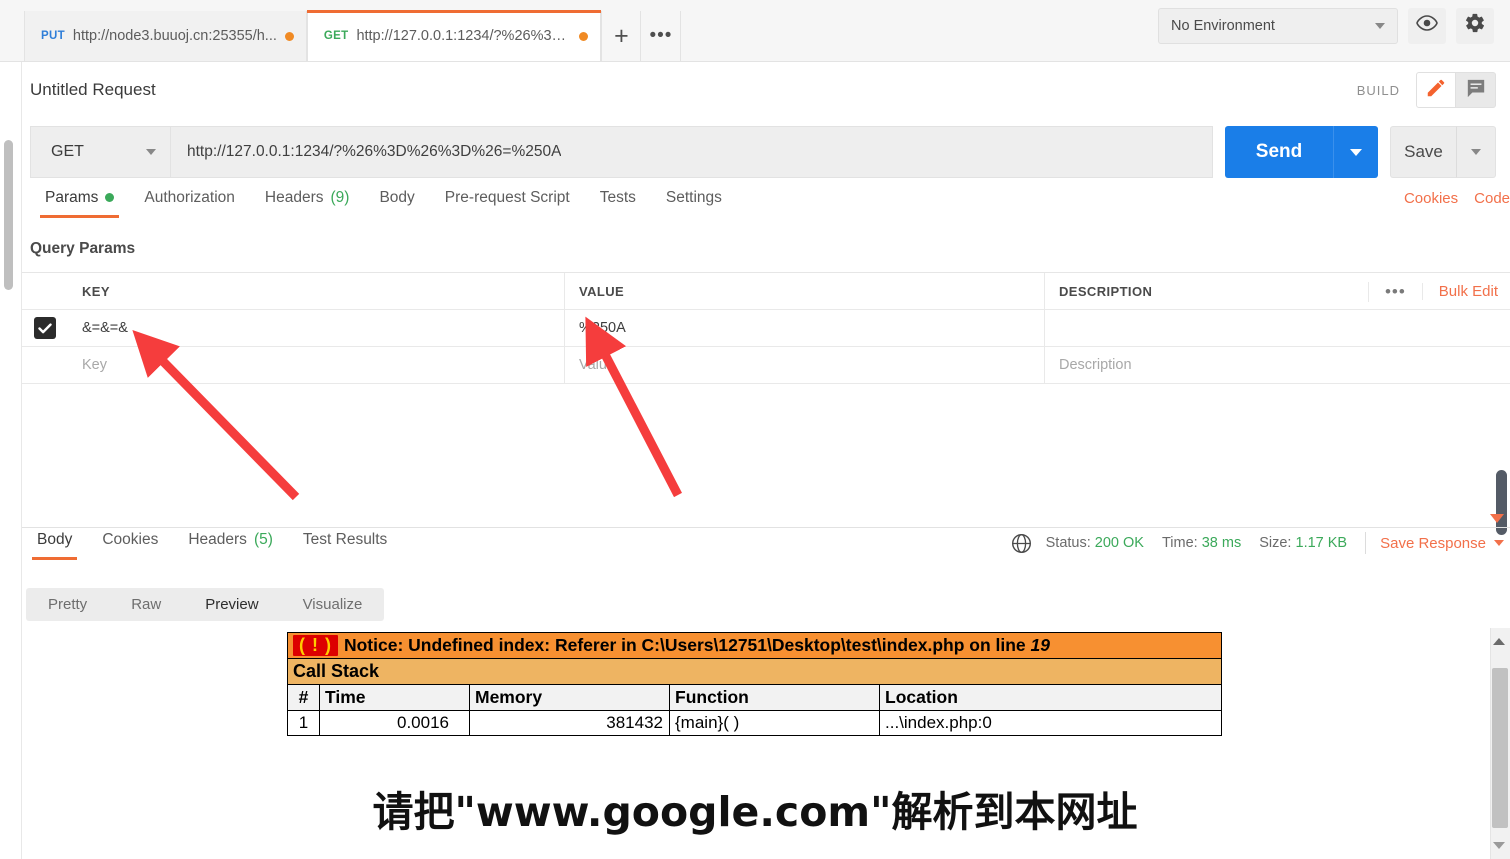 The width and height of the screenshot is (1510, 859). What do you see at coordinates (130, 539) in the screenshot?
I see `tab-label: Cookies` at bounding box center [130, 539].